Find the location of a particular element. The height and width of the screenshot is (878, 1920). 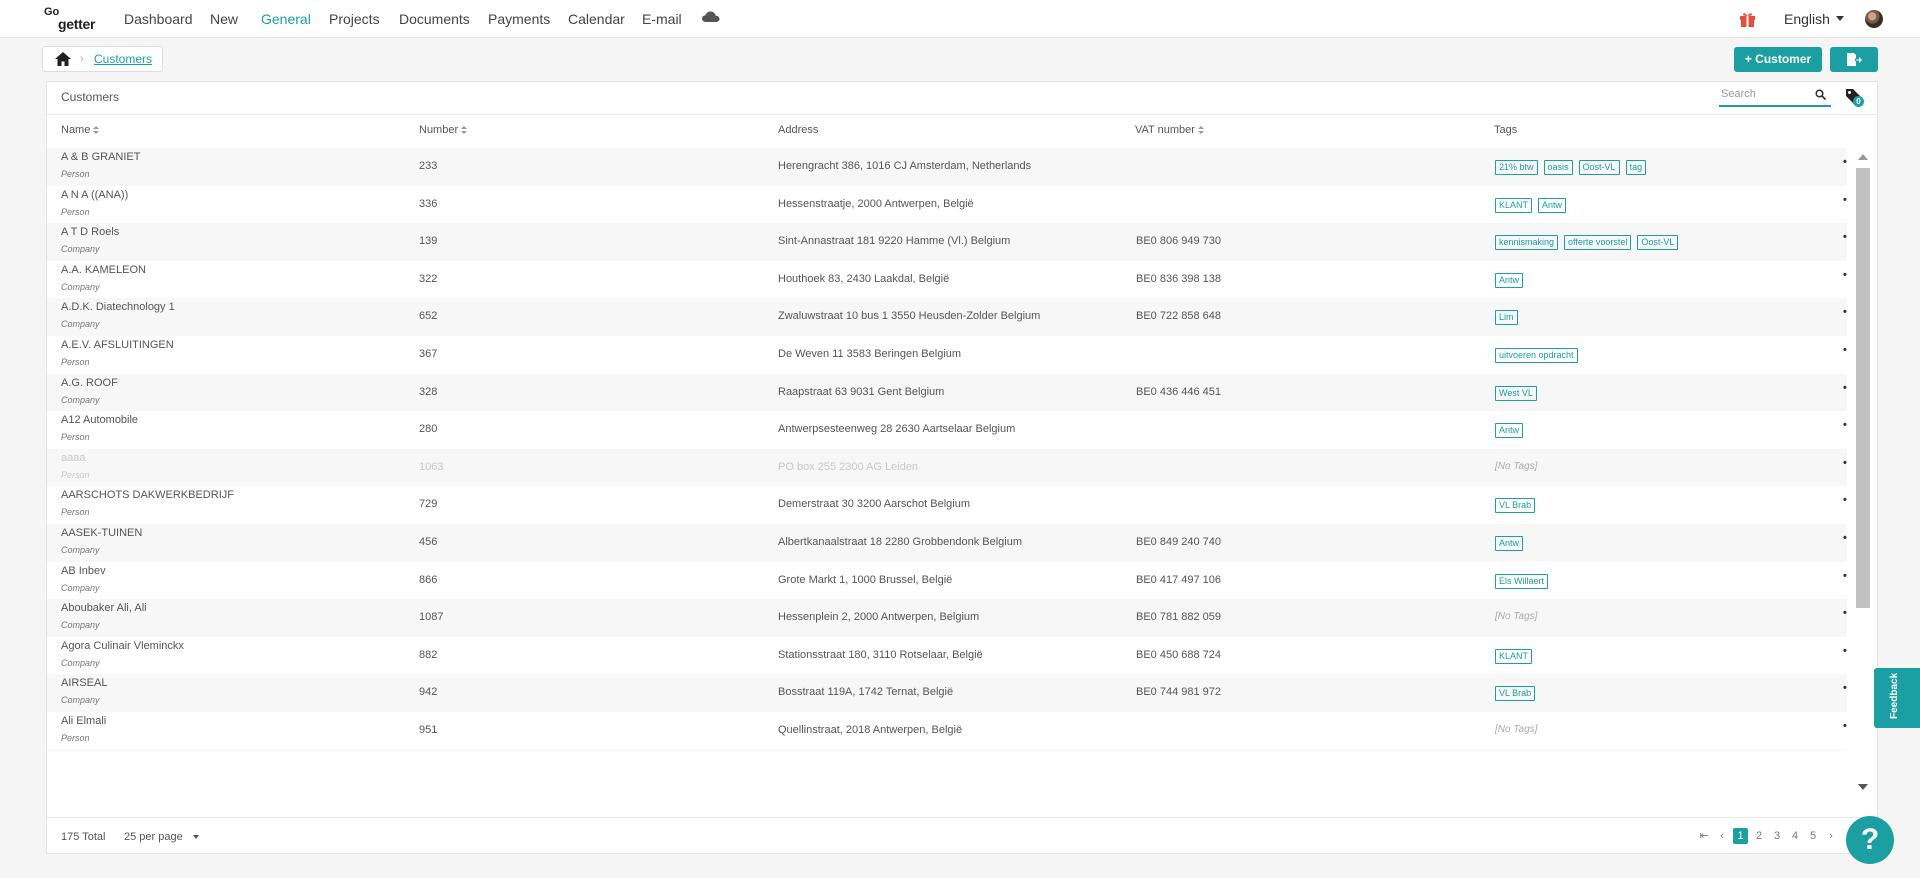

nav-new: New is located at coordinates (224, 19).